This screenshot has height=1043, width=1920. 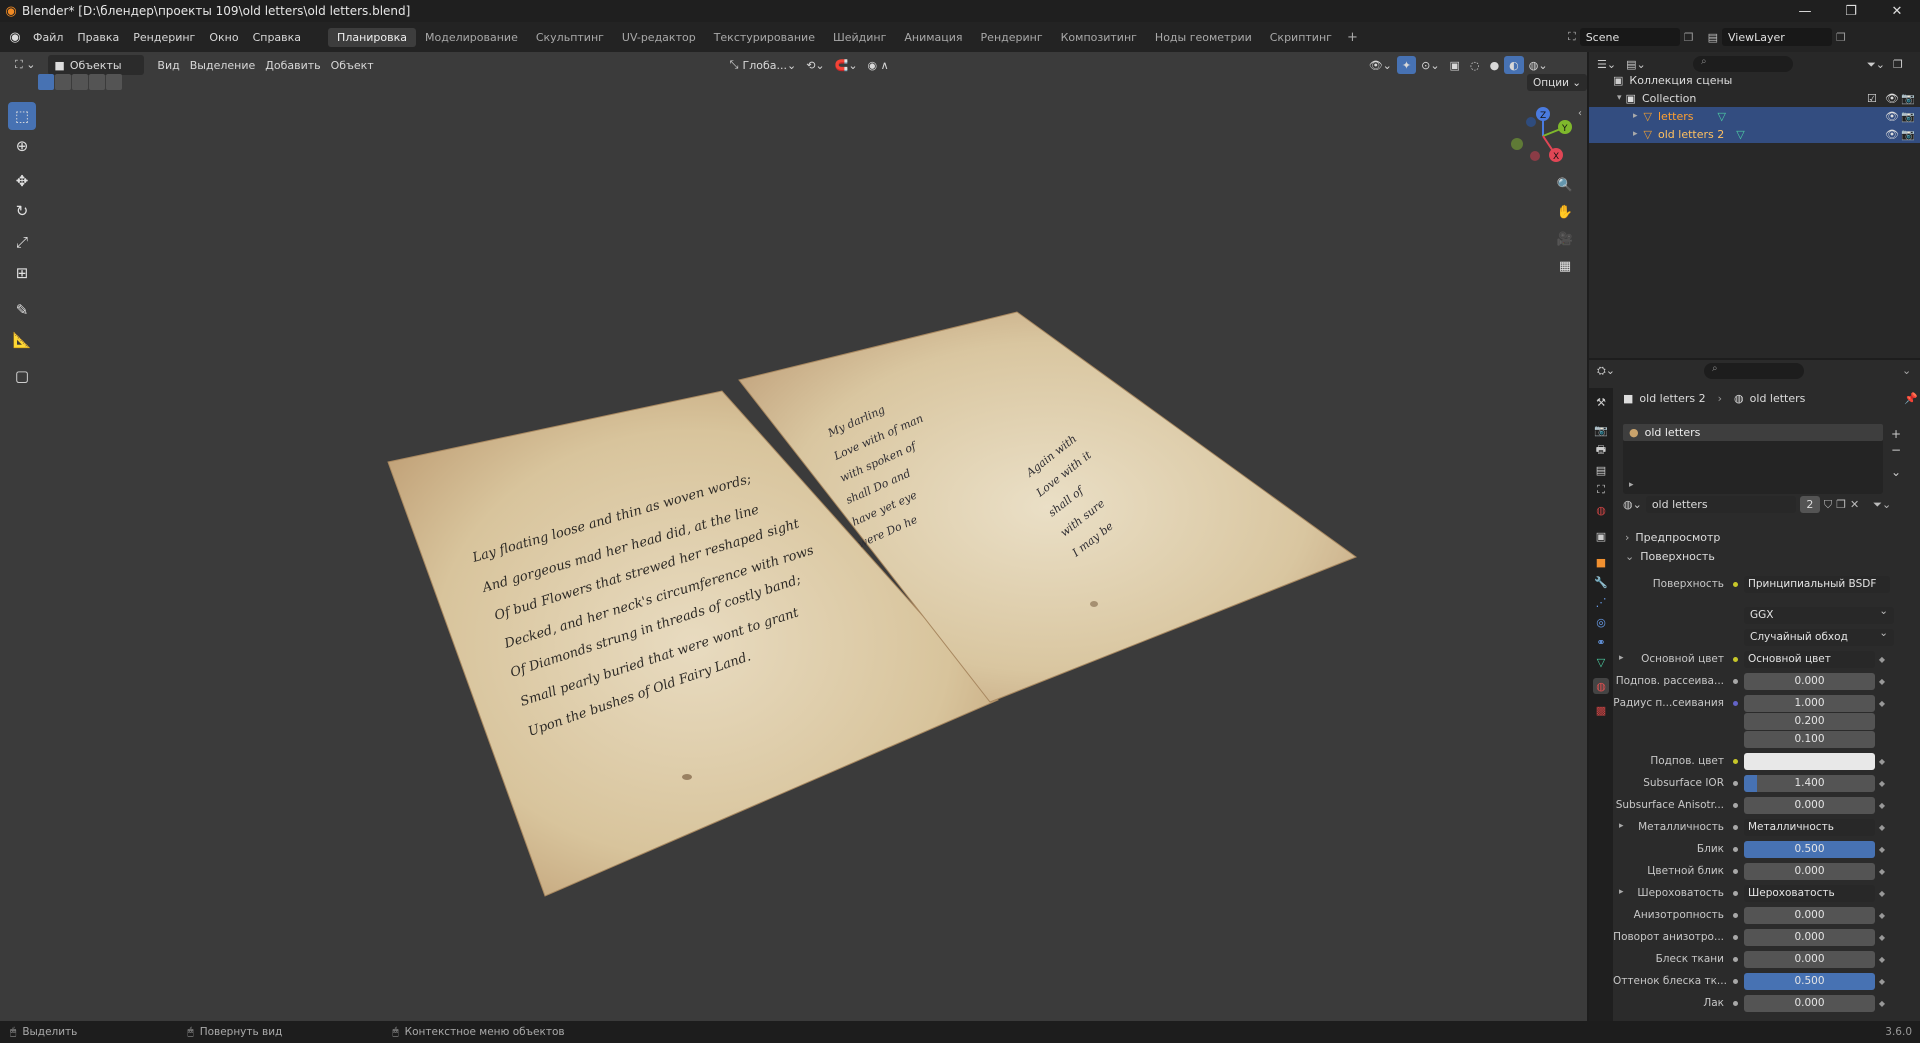 What do you see at coordinates (1766, 681) in the screenshot?
I see `prop-subsurface: Подпов. рассеива... 0.000 ◆` at bounding box center [1766, 681].